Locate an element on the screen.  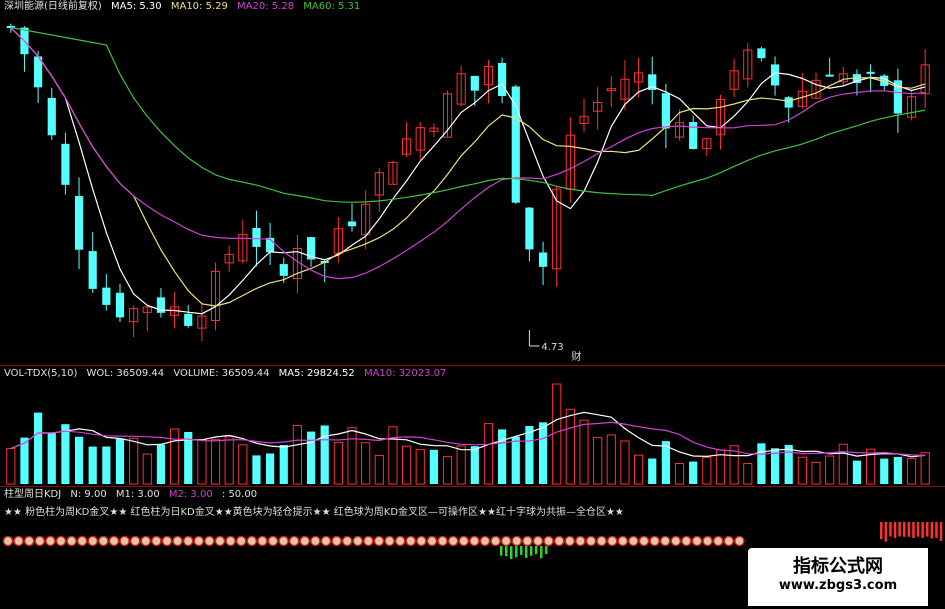
vol-ma10: MA10: 32023.07 is located at coordinates (405, 373).